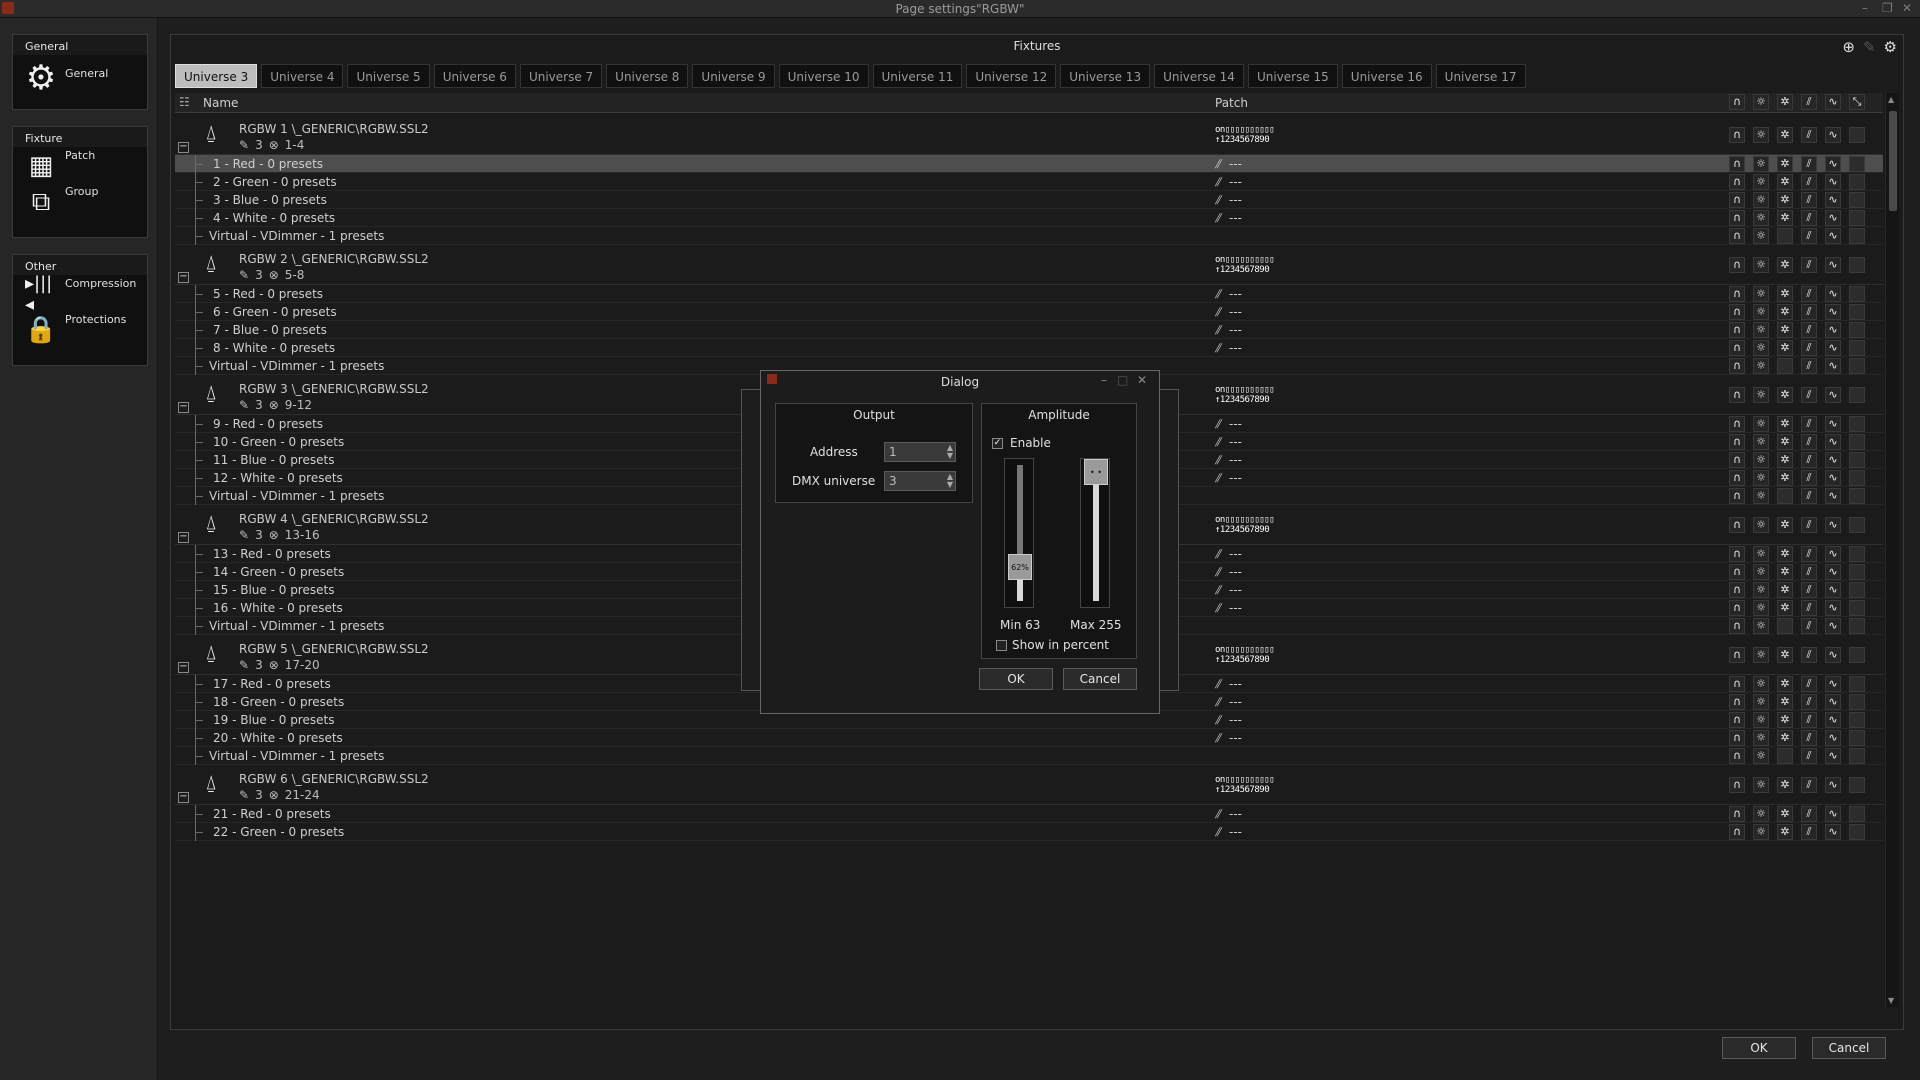 The width and height of the screenshot is (1920, 1080). What do you see at coordinates (1029, 236) in the screenshot?
I see `channel-row: Virtual - VDimmer - 1 presets ∩ ☼ ⫽ ∿` at bounding box center [1029, 236].